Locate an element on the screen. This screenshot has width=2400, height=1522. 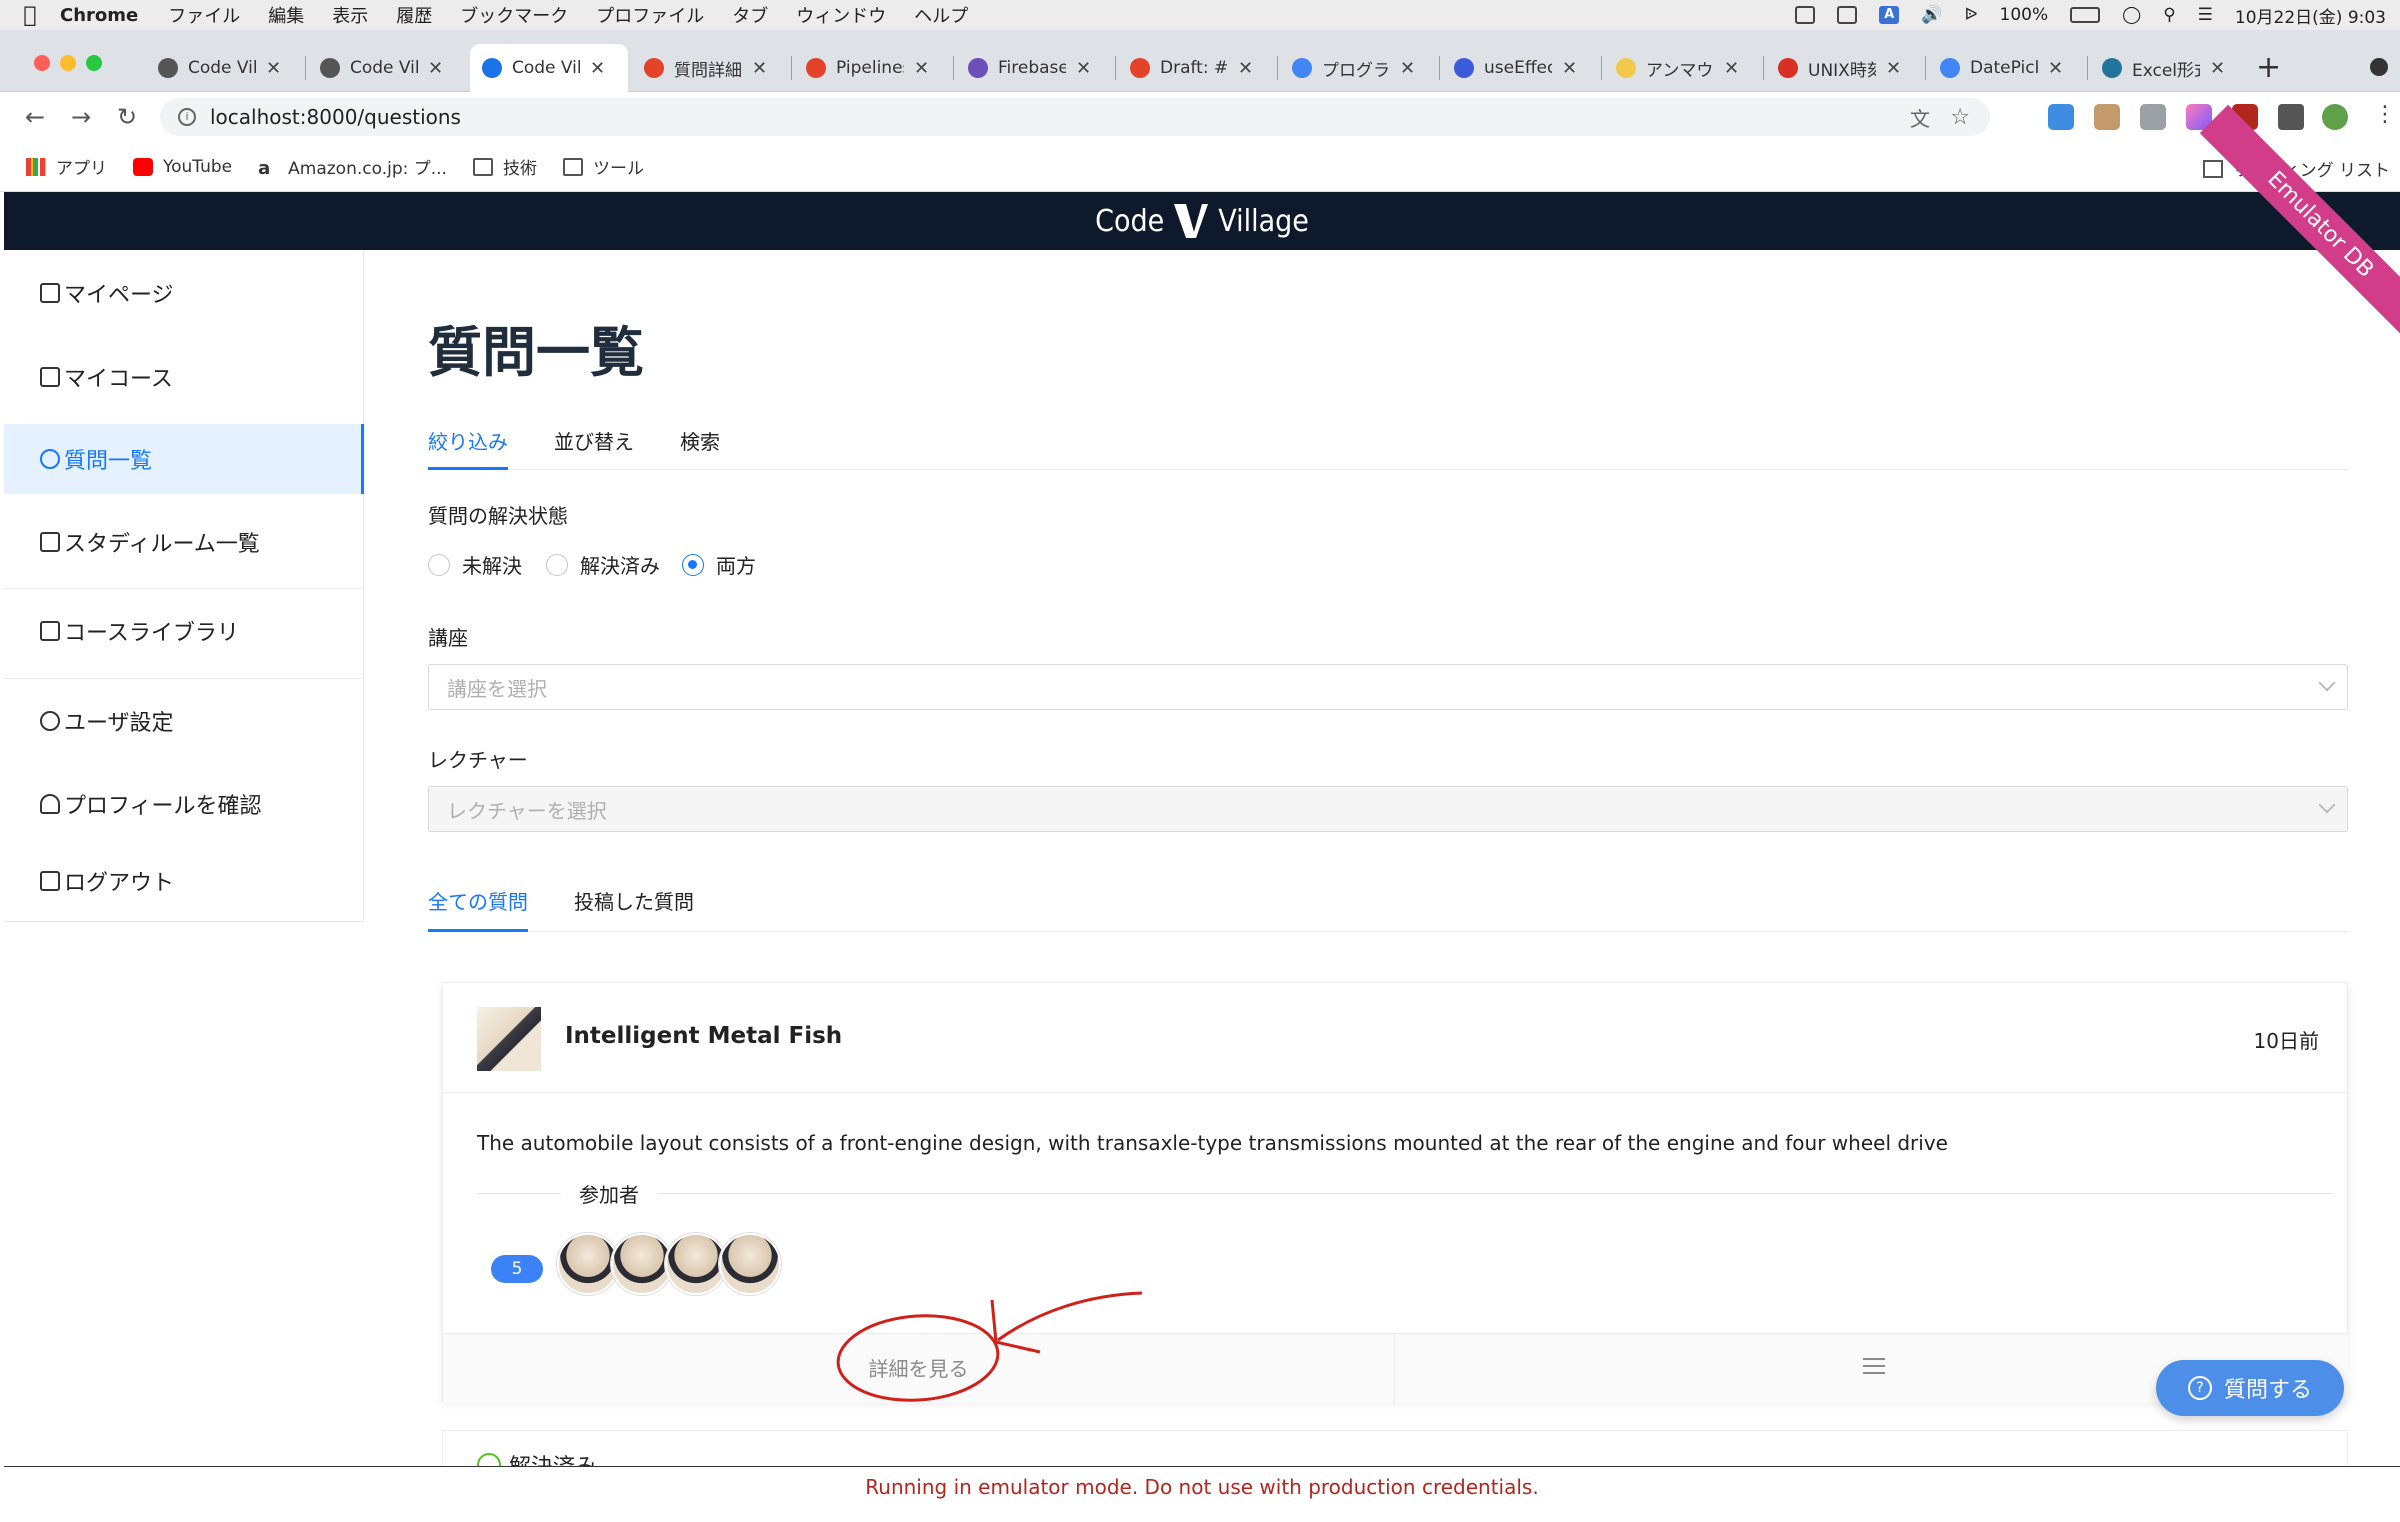
menu-file: ファイル is located at coordinates (204, 15).